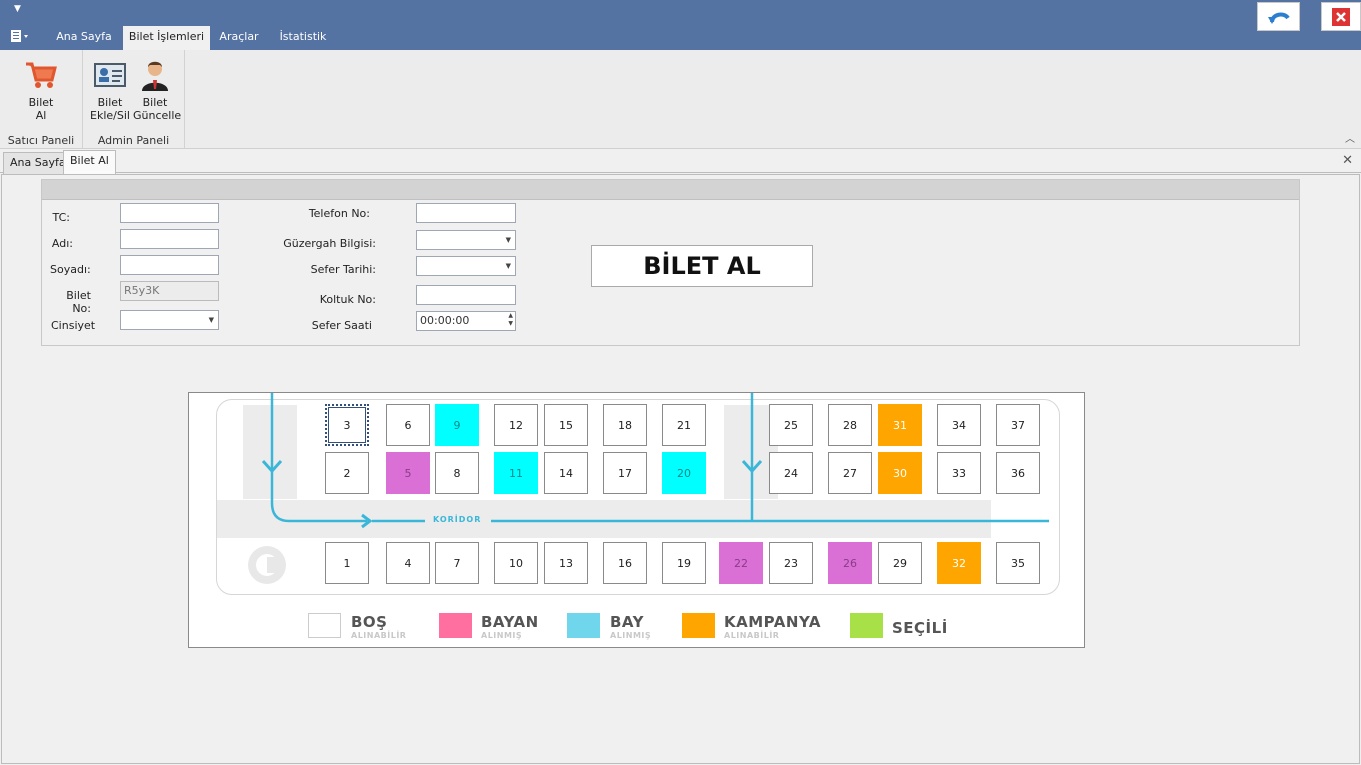  Describe the element at coordinates (369, 622) in the screenshot. I see `legend-title-bos: BOŞ` at that location.